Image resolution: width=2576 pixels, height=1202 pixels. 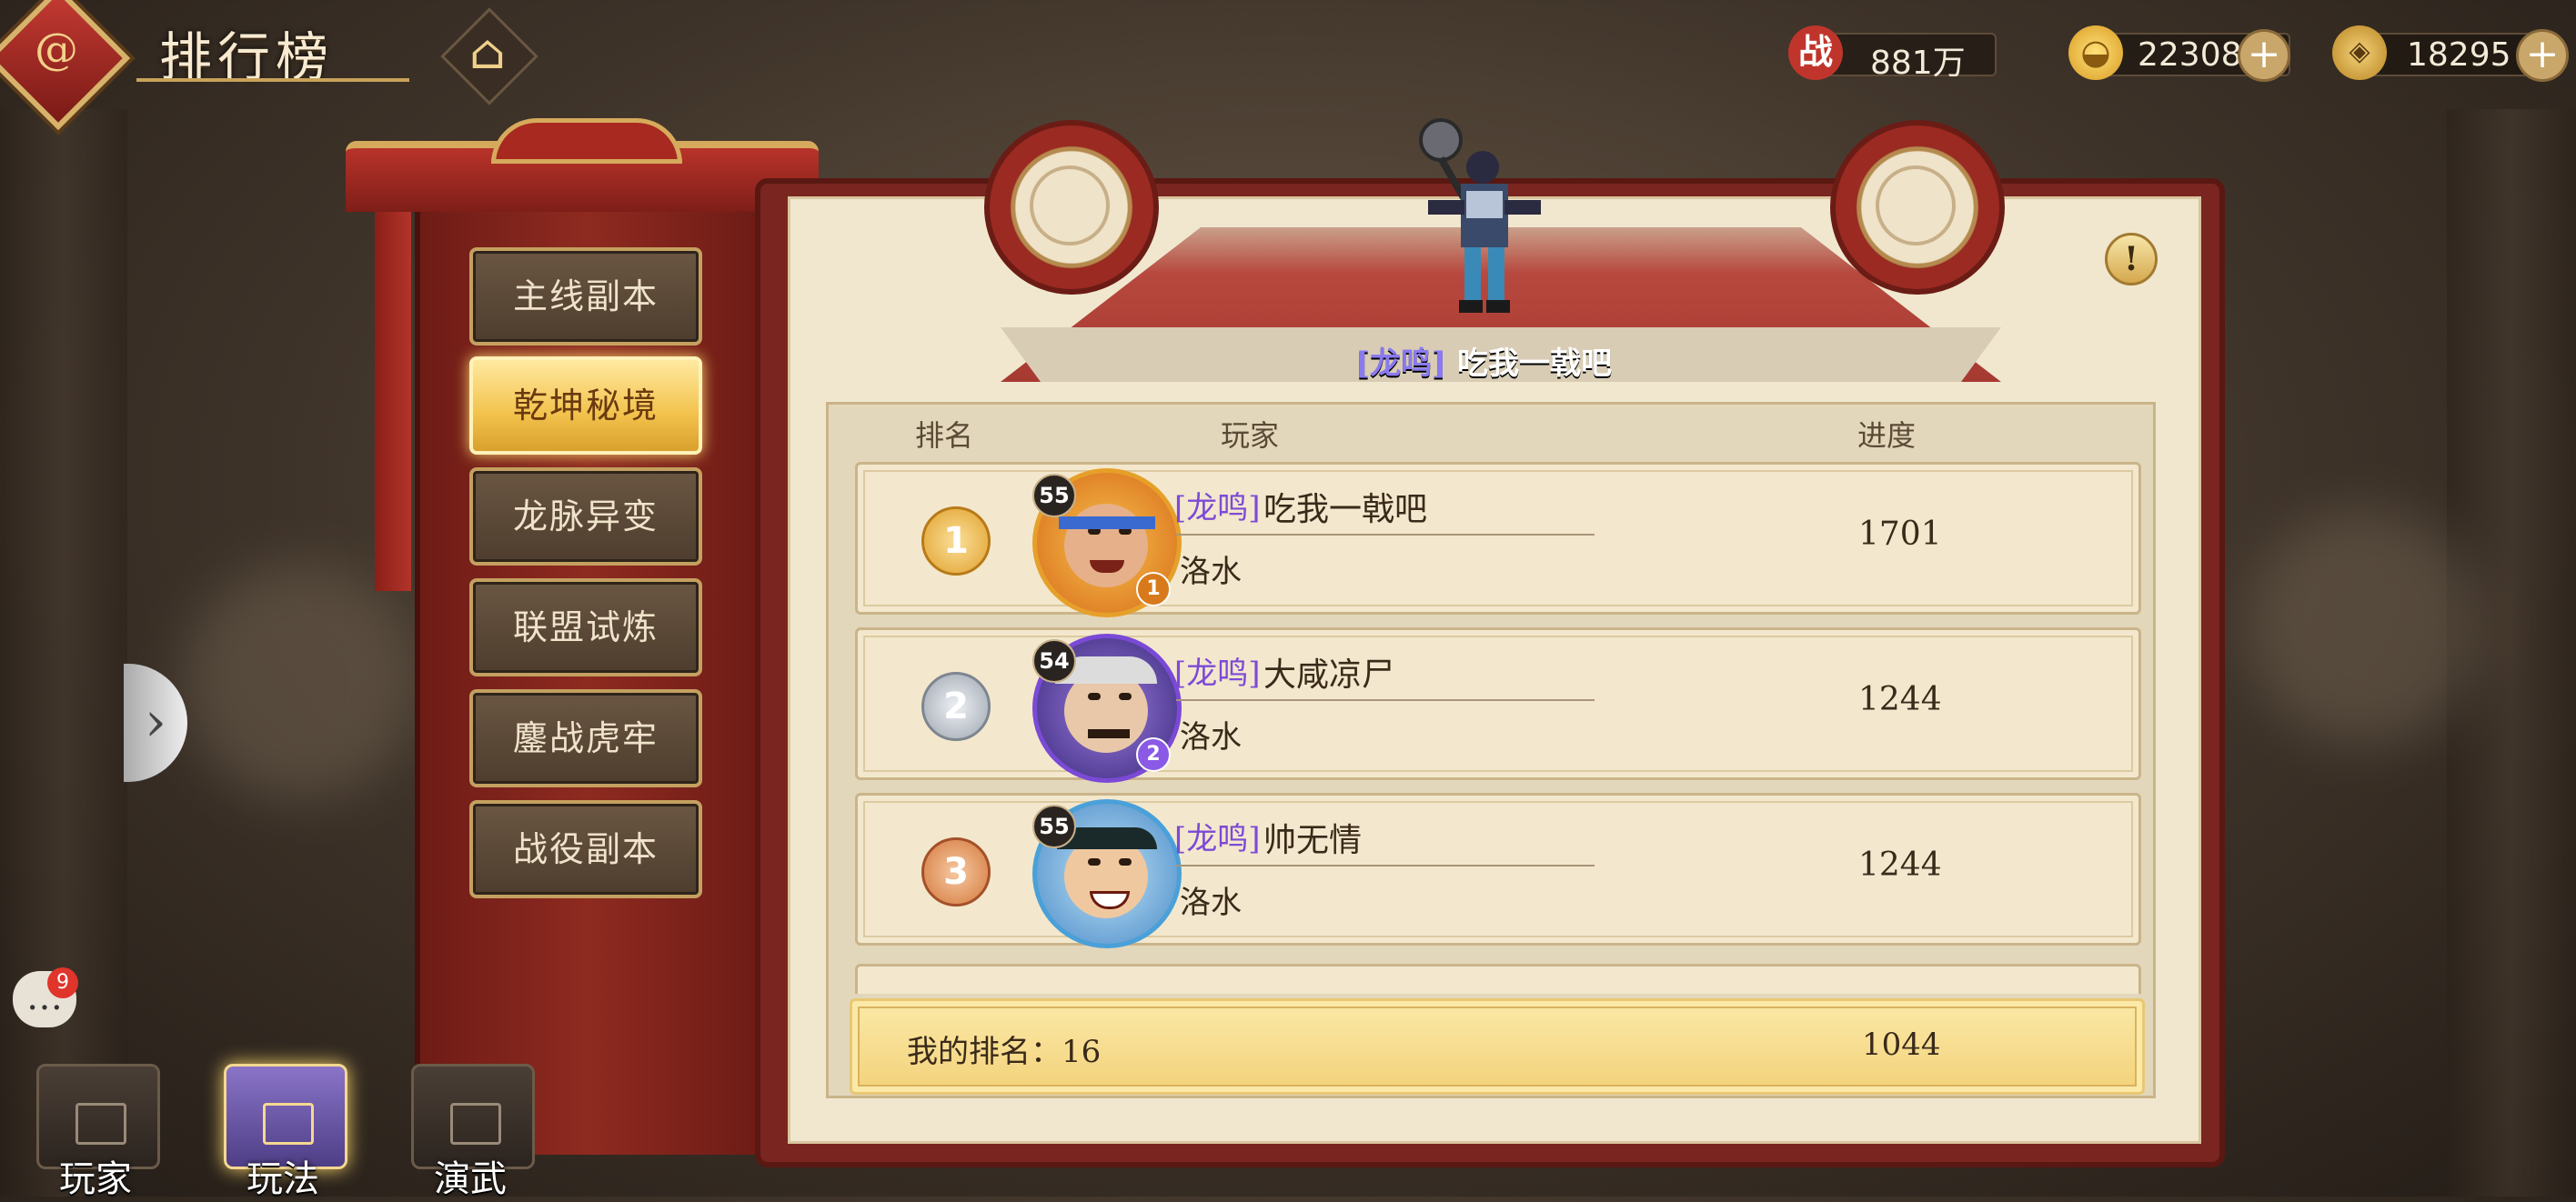 What do you see at coordinates (956, 706) in the screenshot?
I see `rank-2-medal-icon: 2` at bounding box center [956, 706].